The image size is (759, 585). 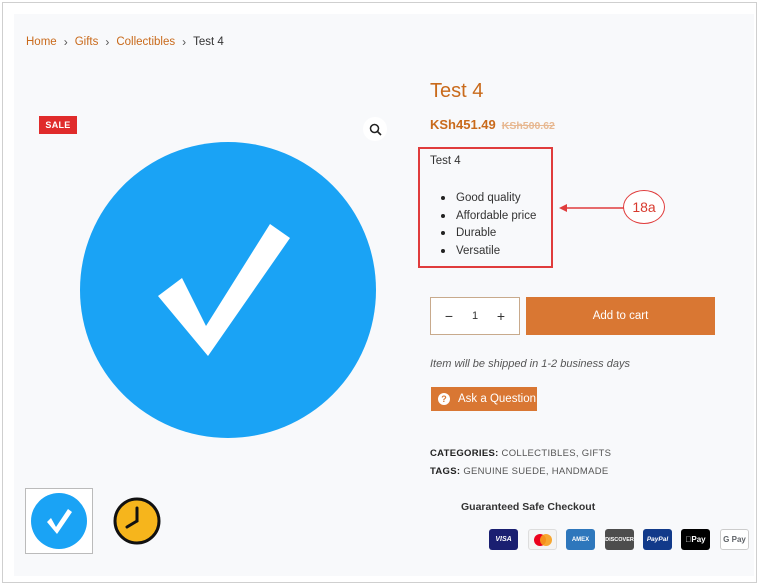 What do you see at coordinates (619, 539) in the screenshot?
I see `discover-icon: DISCOVER` at bounding box center [619, 539].